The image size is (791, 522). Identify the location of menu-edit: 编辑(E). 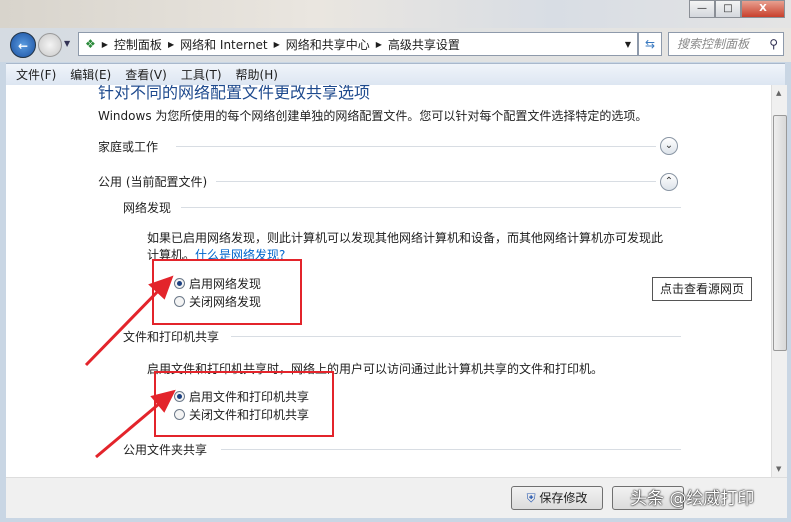
(90, 74).